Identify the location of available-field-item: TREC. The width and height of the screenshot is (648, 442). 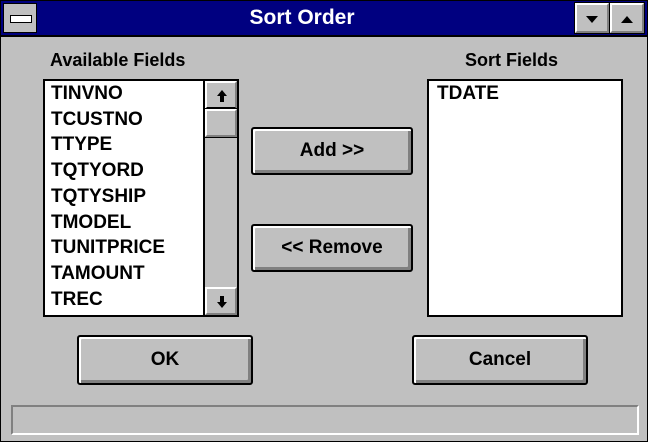
(108, 300).